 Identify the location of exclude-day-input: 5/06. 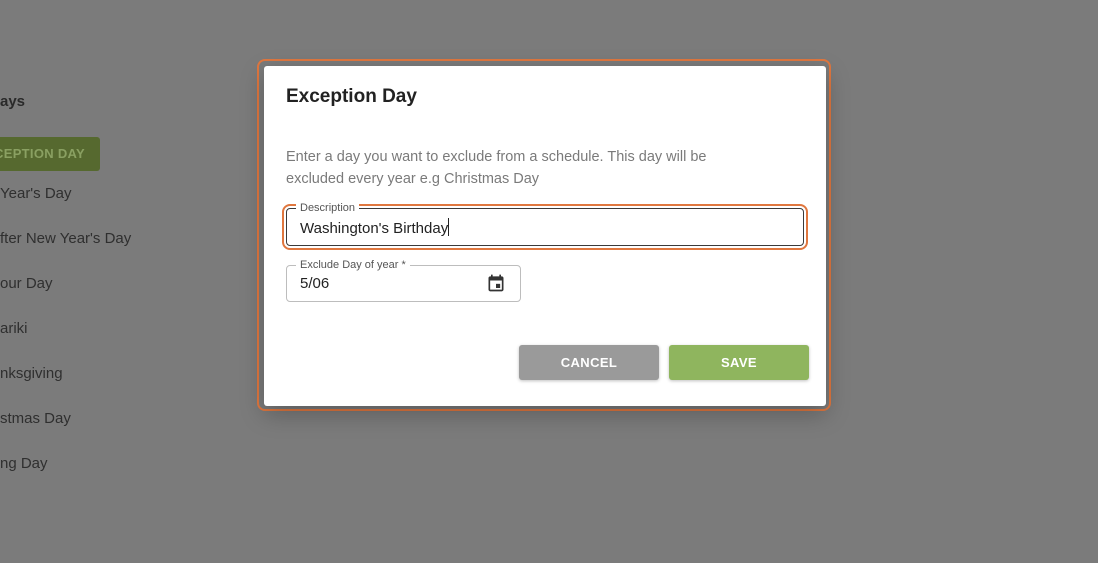
(314, 283).